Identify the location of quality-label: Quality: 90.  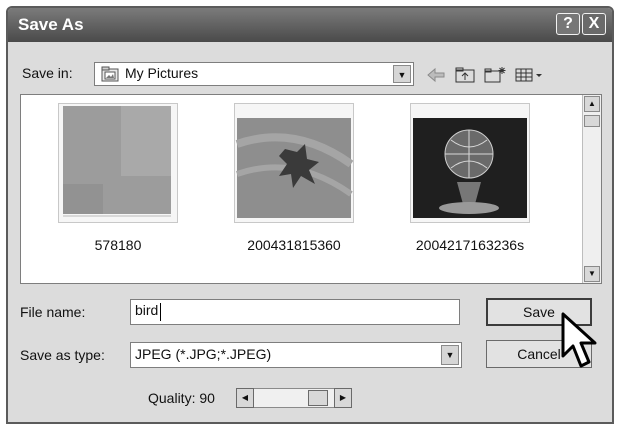
(181, 398).